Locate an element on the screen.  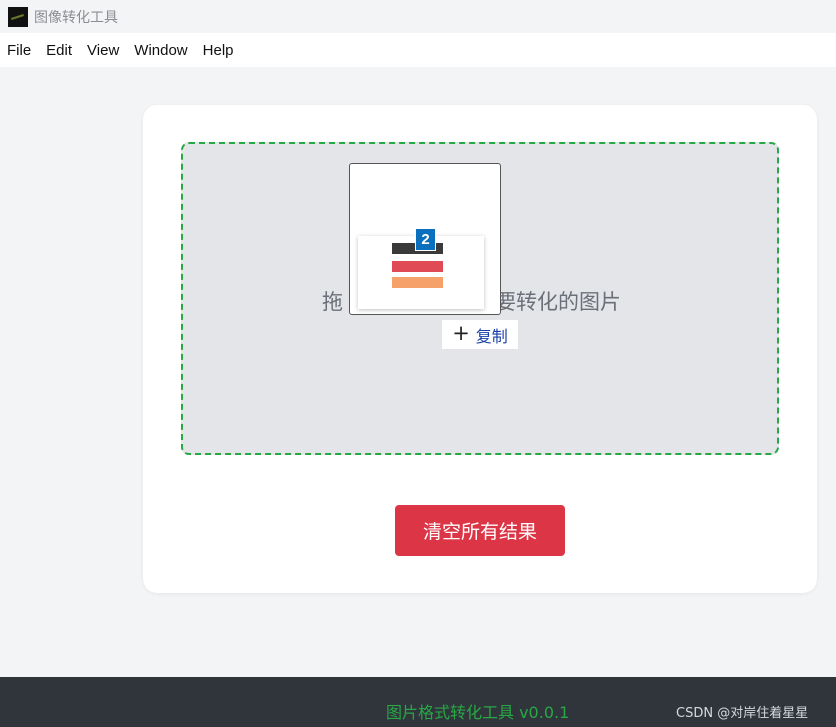
menu-help: Help is located at coordinates (218, 50).